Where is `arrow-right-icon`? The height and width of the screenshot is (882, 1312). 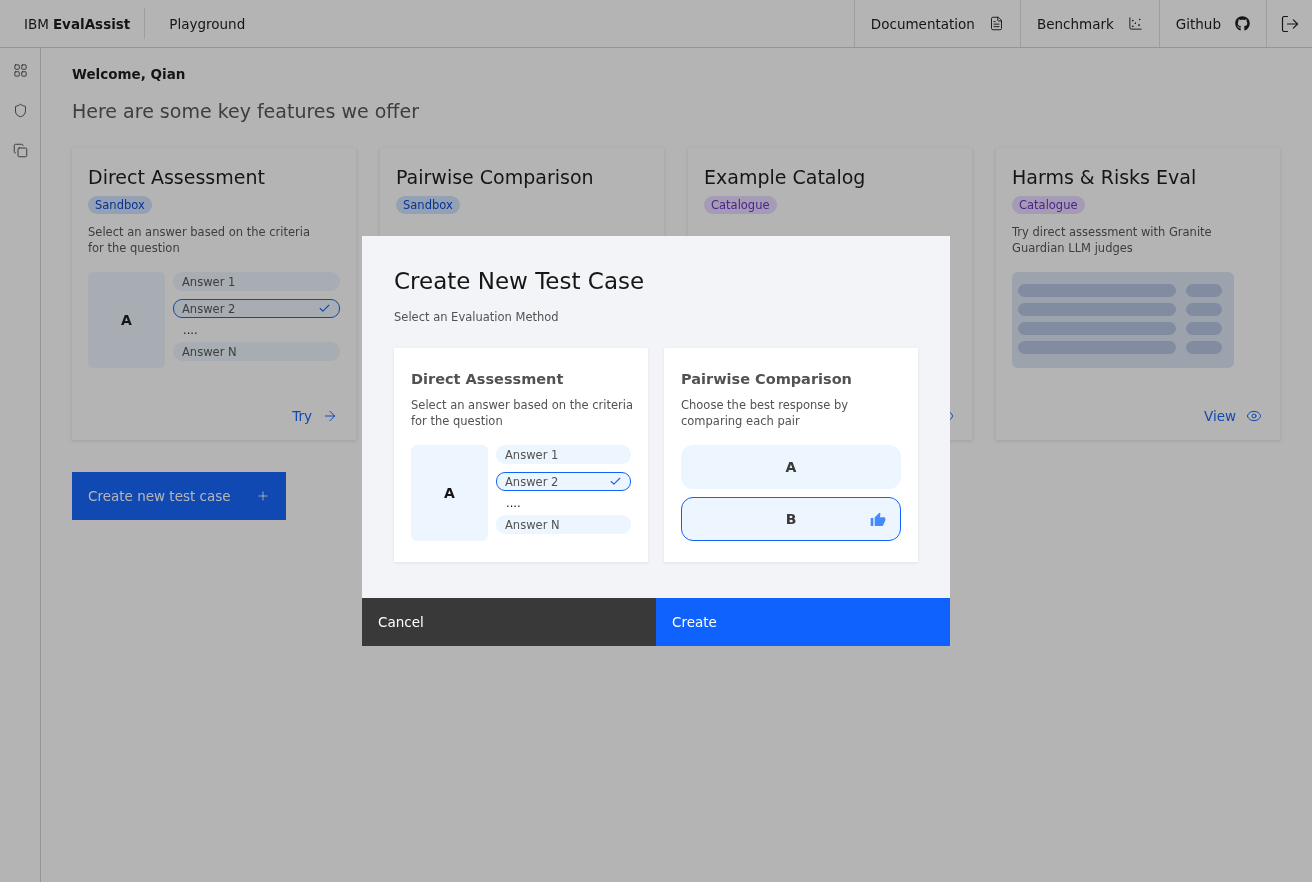 arrow-right-icon is located at coordinates (330, 416).